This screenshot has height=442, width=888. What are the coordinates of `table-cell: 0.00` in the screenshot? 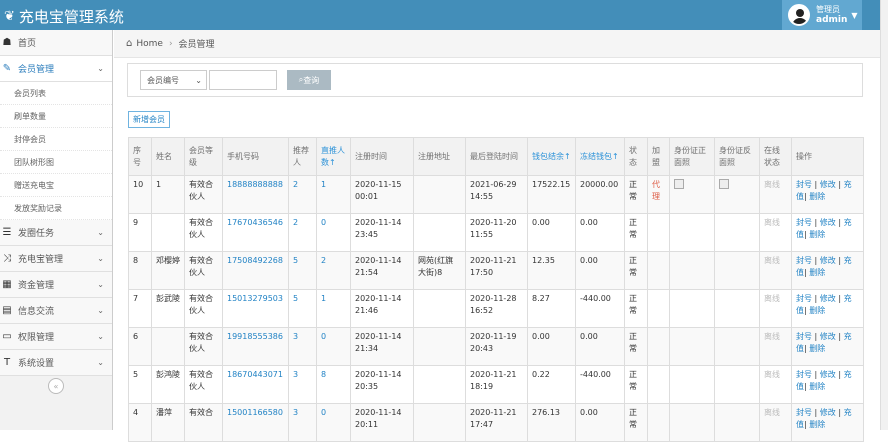 It's located at (551, 346).